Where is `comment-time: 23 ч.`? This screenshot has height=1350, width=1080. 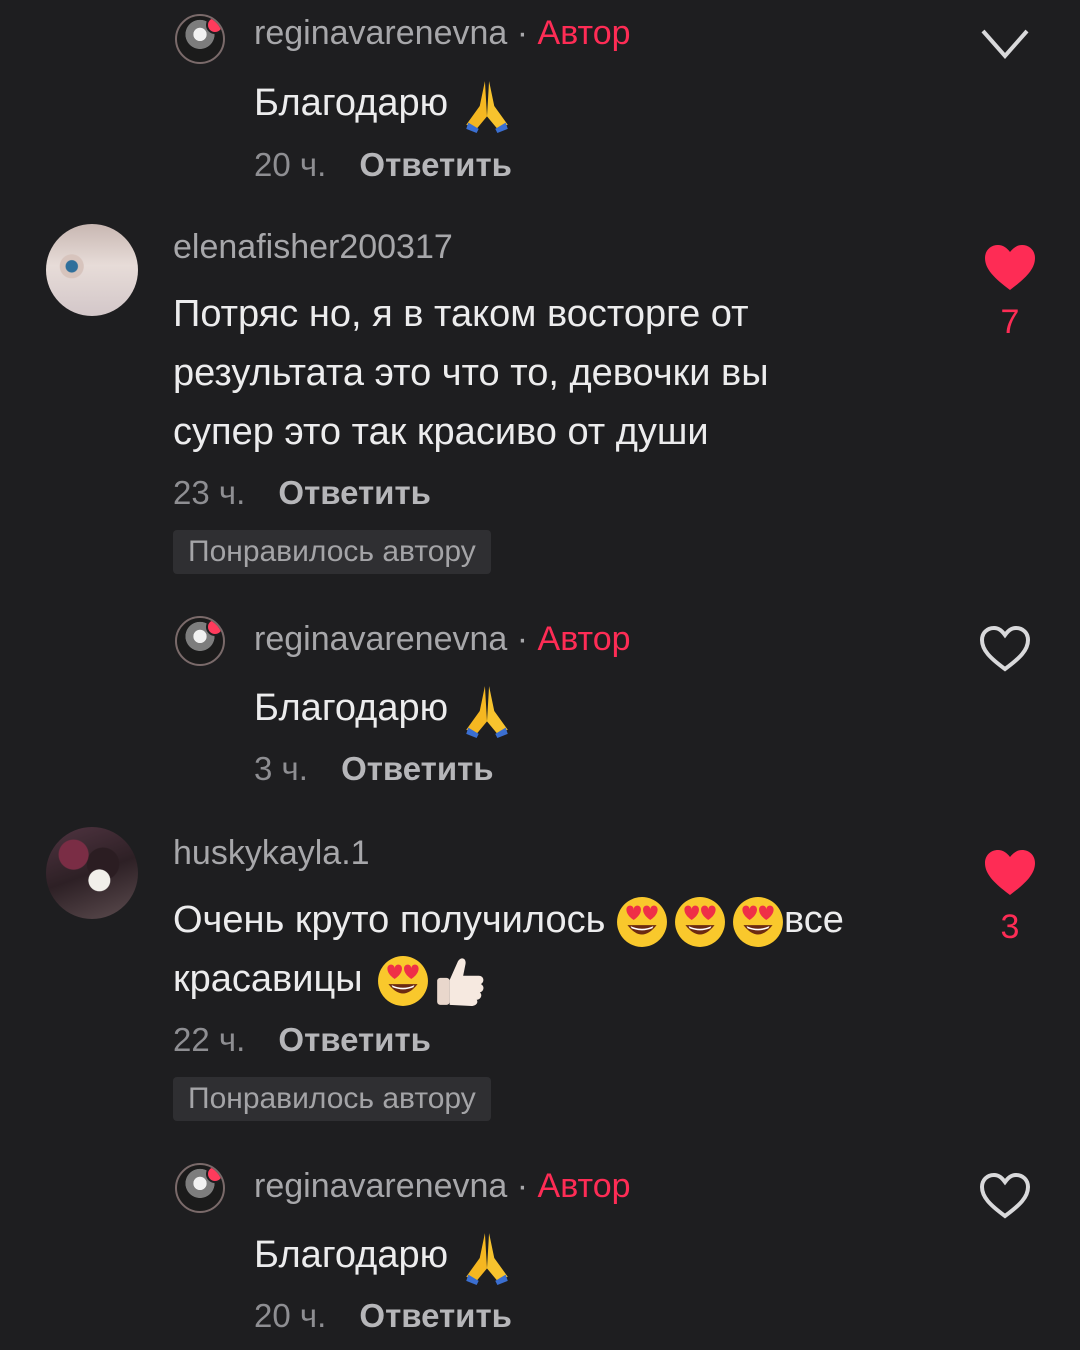 comment-time: 23 ч. is located at coordinates (209, 492).